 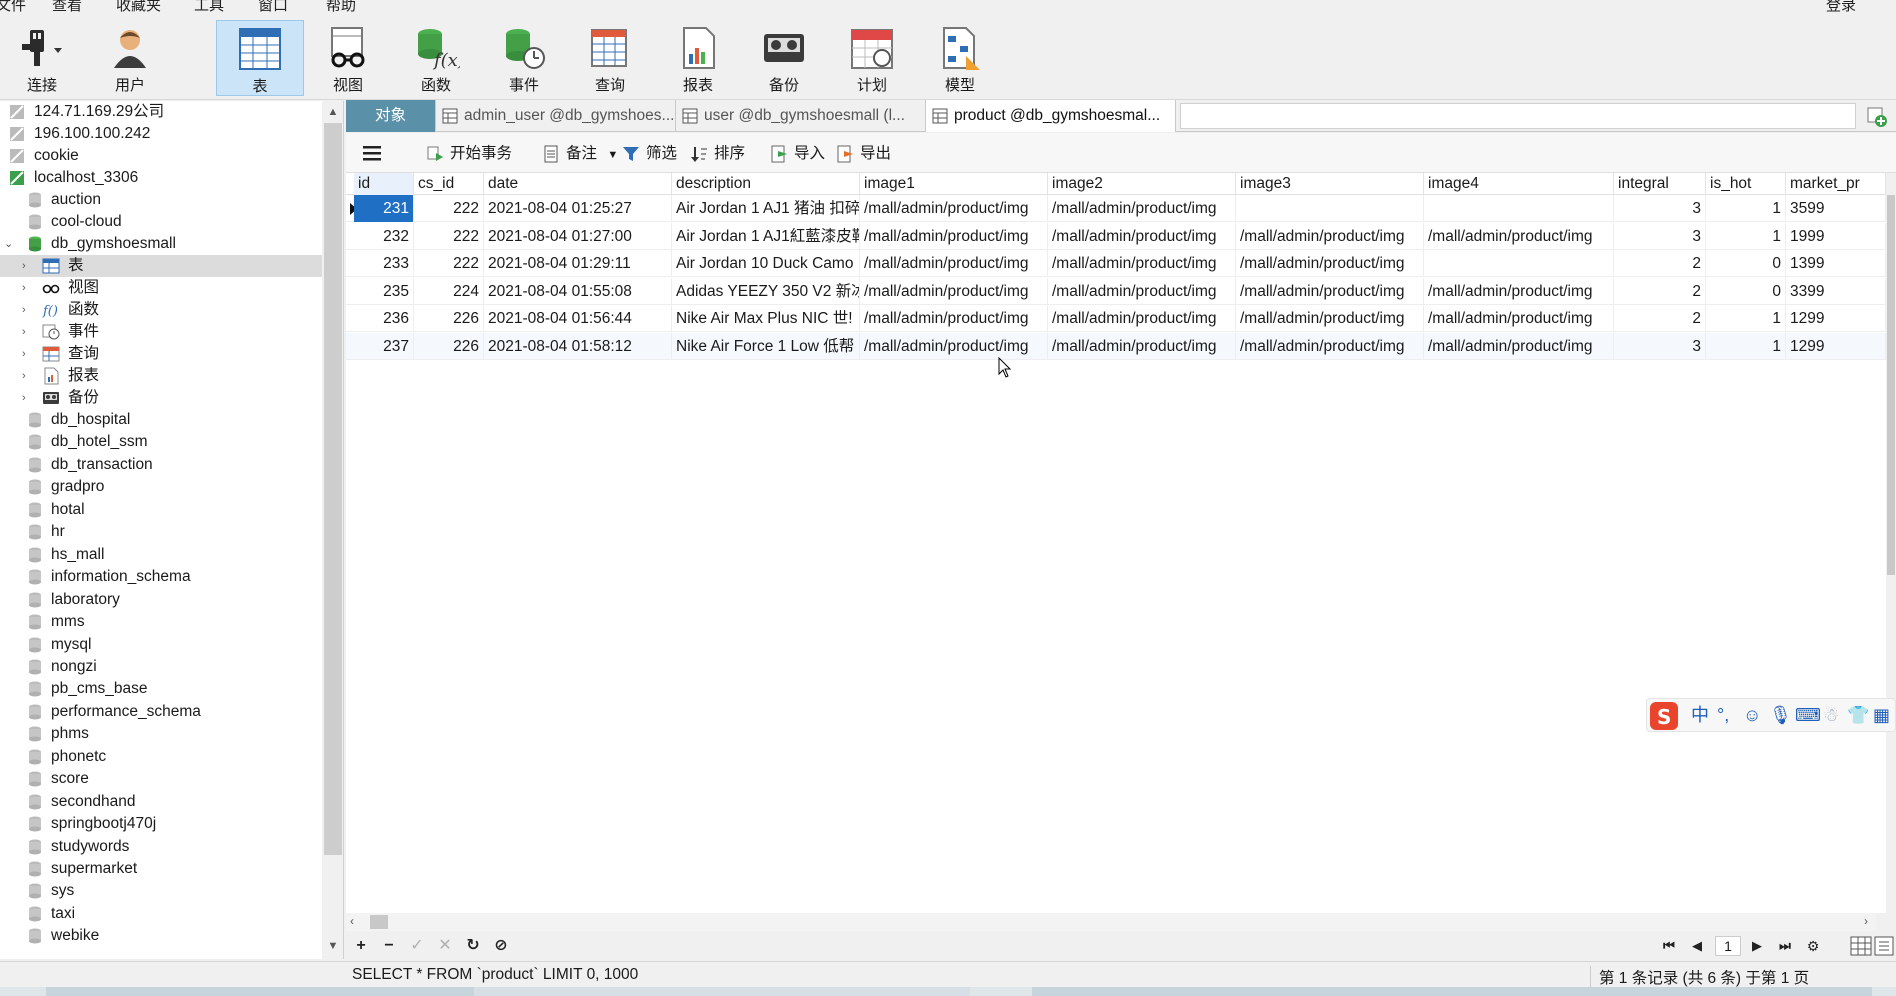 What do you see at coordinates (1111, 922) in the screenshot?
I see `grid-hscrollbar: ‹ ›` at bounding box center [1111, 922].